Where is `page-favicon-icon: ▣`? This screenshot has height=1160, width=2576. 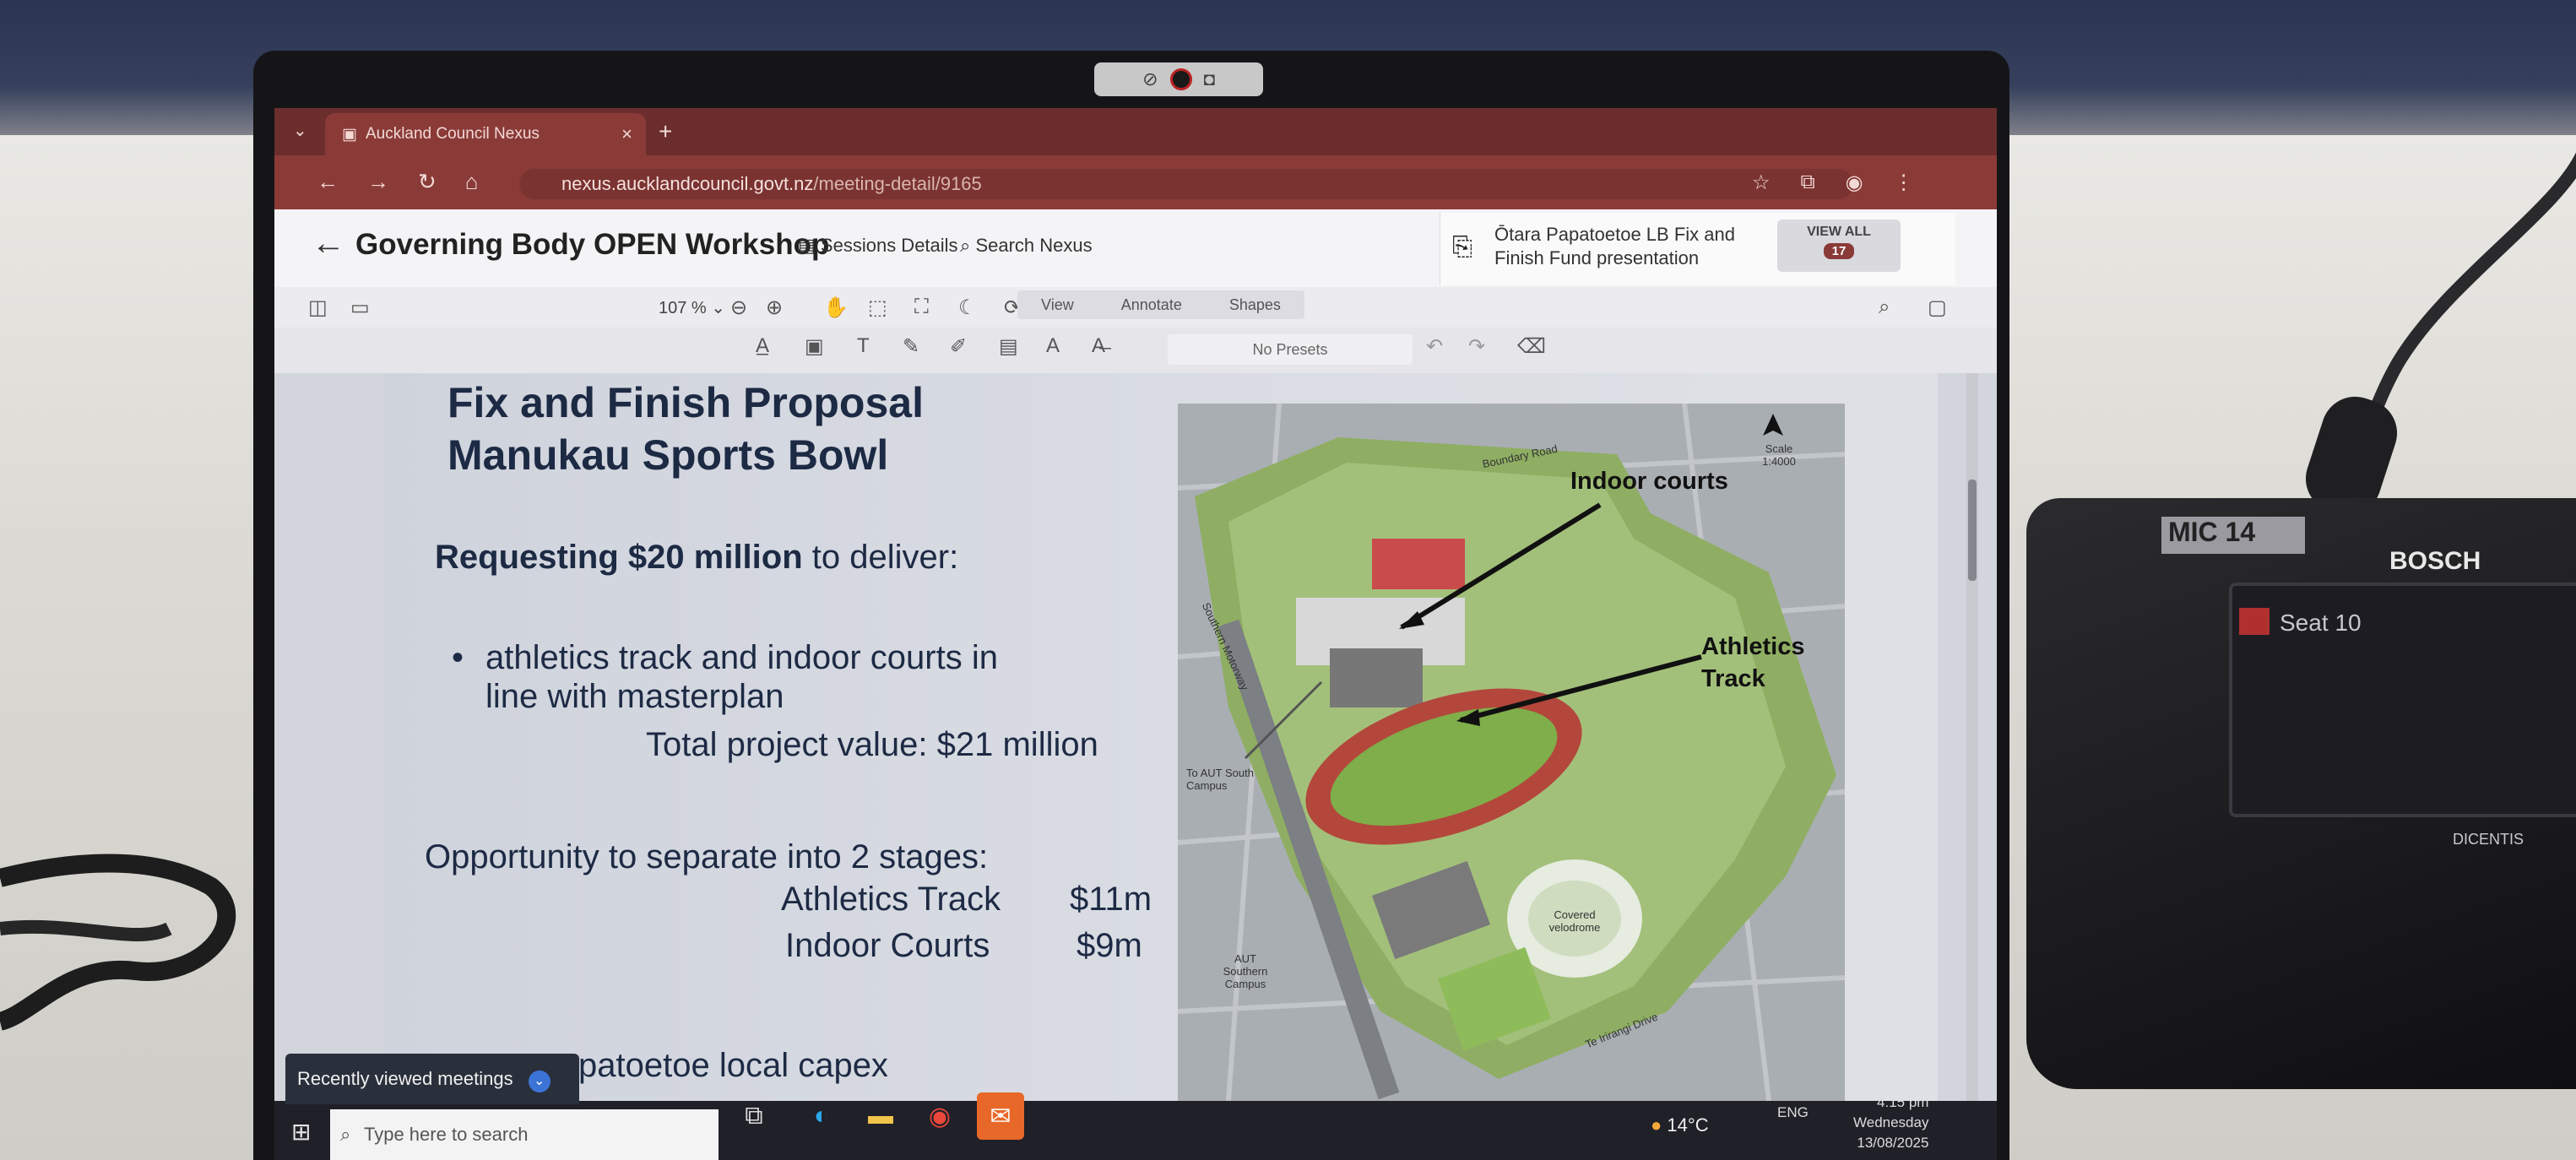
page-favicon-icon: ▣ is located at coordinates (349, 134).